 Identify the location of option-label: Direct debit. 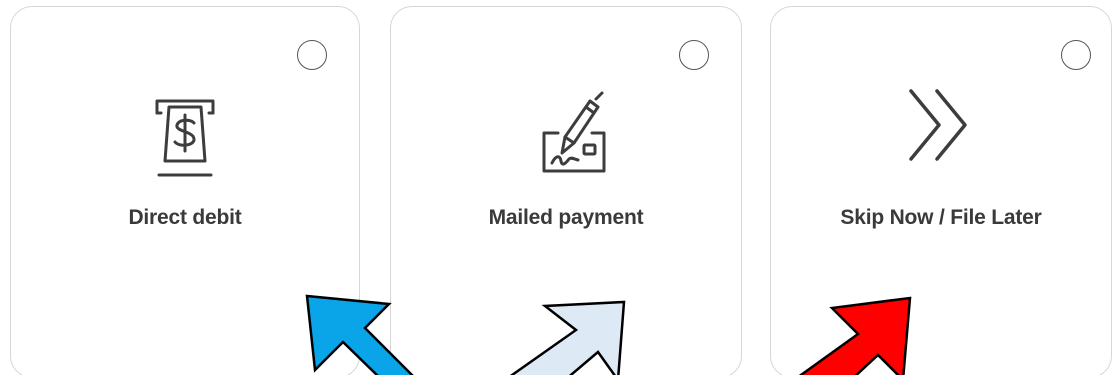
(185, 217).